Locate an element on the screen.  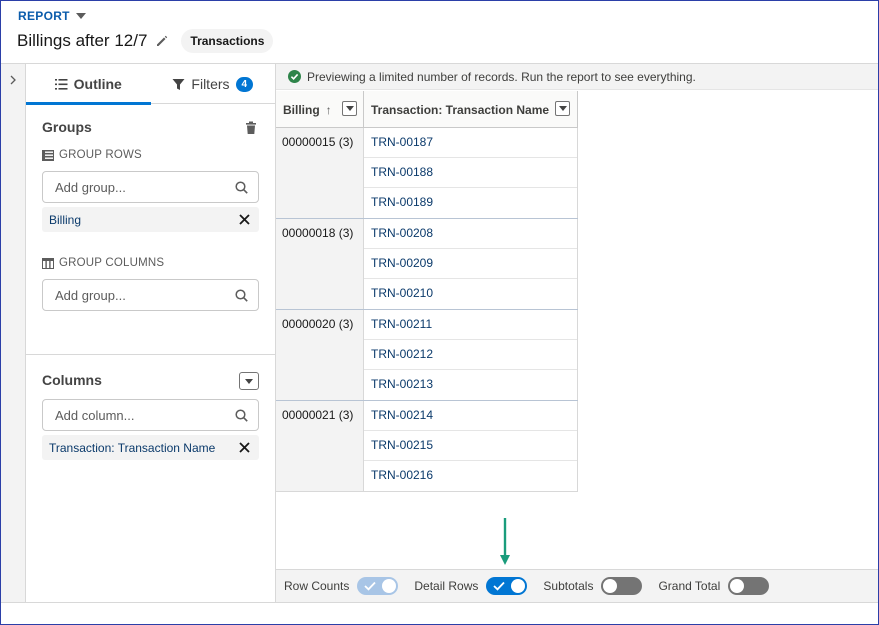
toggle-detail-rows-label: Detail Rows is located at coordinates (446, 586).